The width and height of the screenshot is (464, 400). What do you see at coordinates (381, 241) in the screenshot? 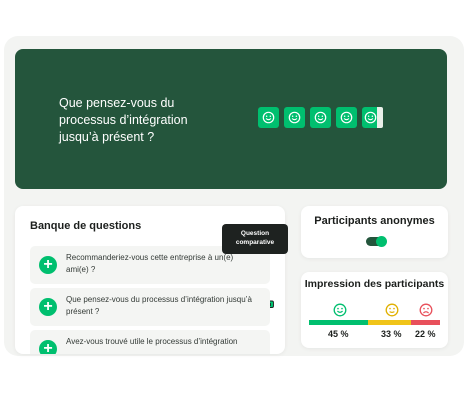
I see `toggle-knob` at bounding box center [381, 241].